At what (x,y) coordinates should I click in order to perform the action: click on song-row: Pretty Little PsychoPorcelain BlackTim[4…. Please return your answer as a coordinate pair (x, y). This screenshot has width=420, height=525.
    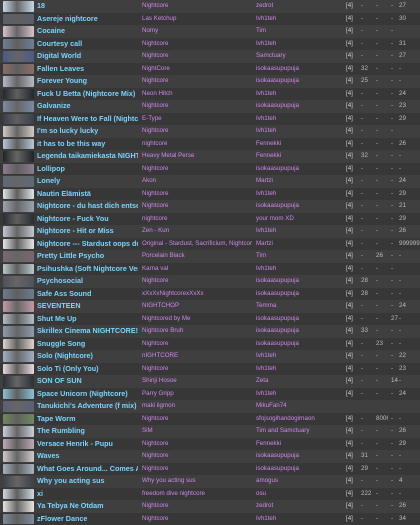
    Looking at the image, I should click on (210, 256).